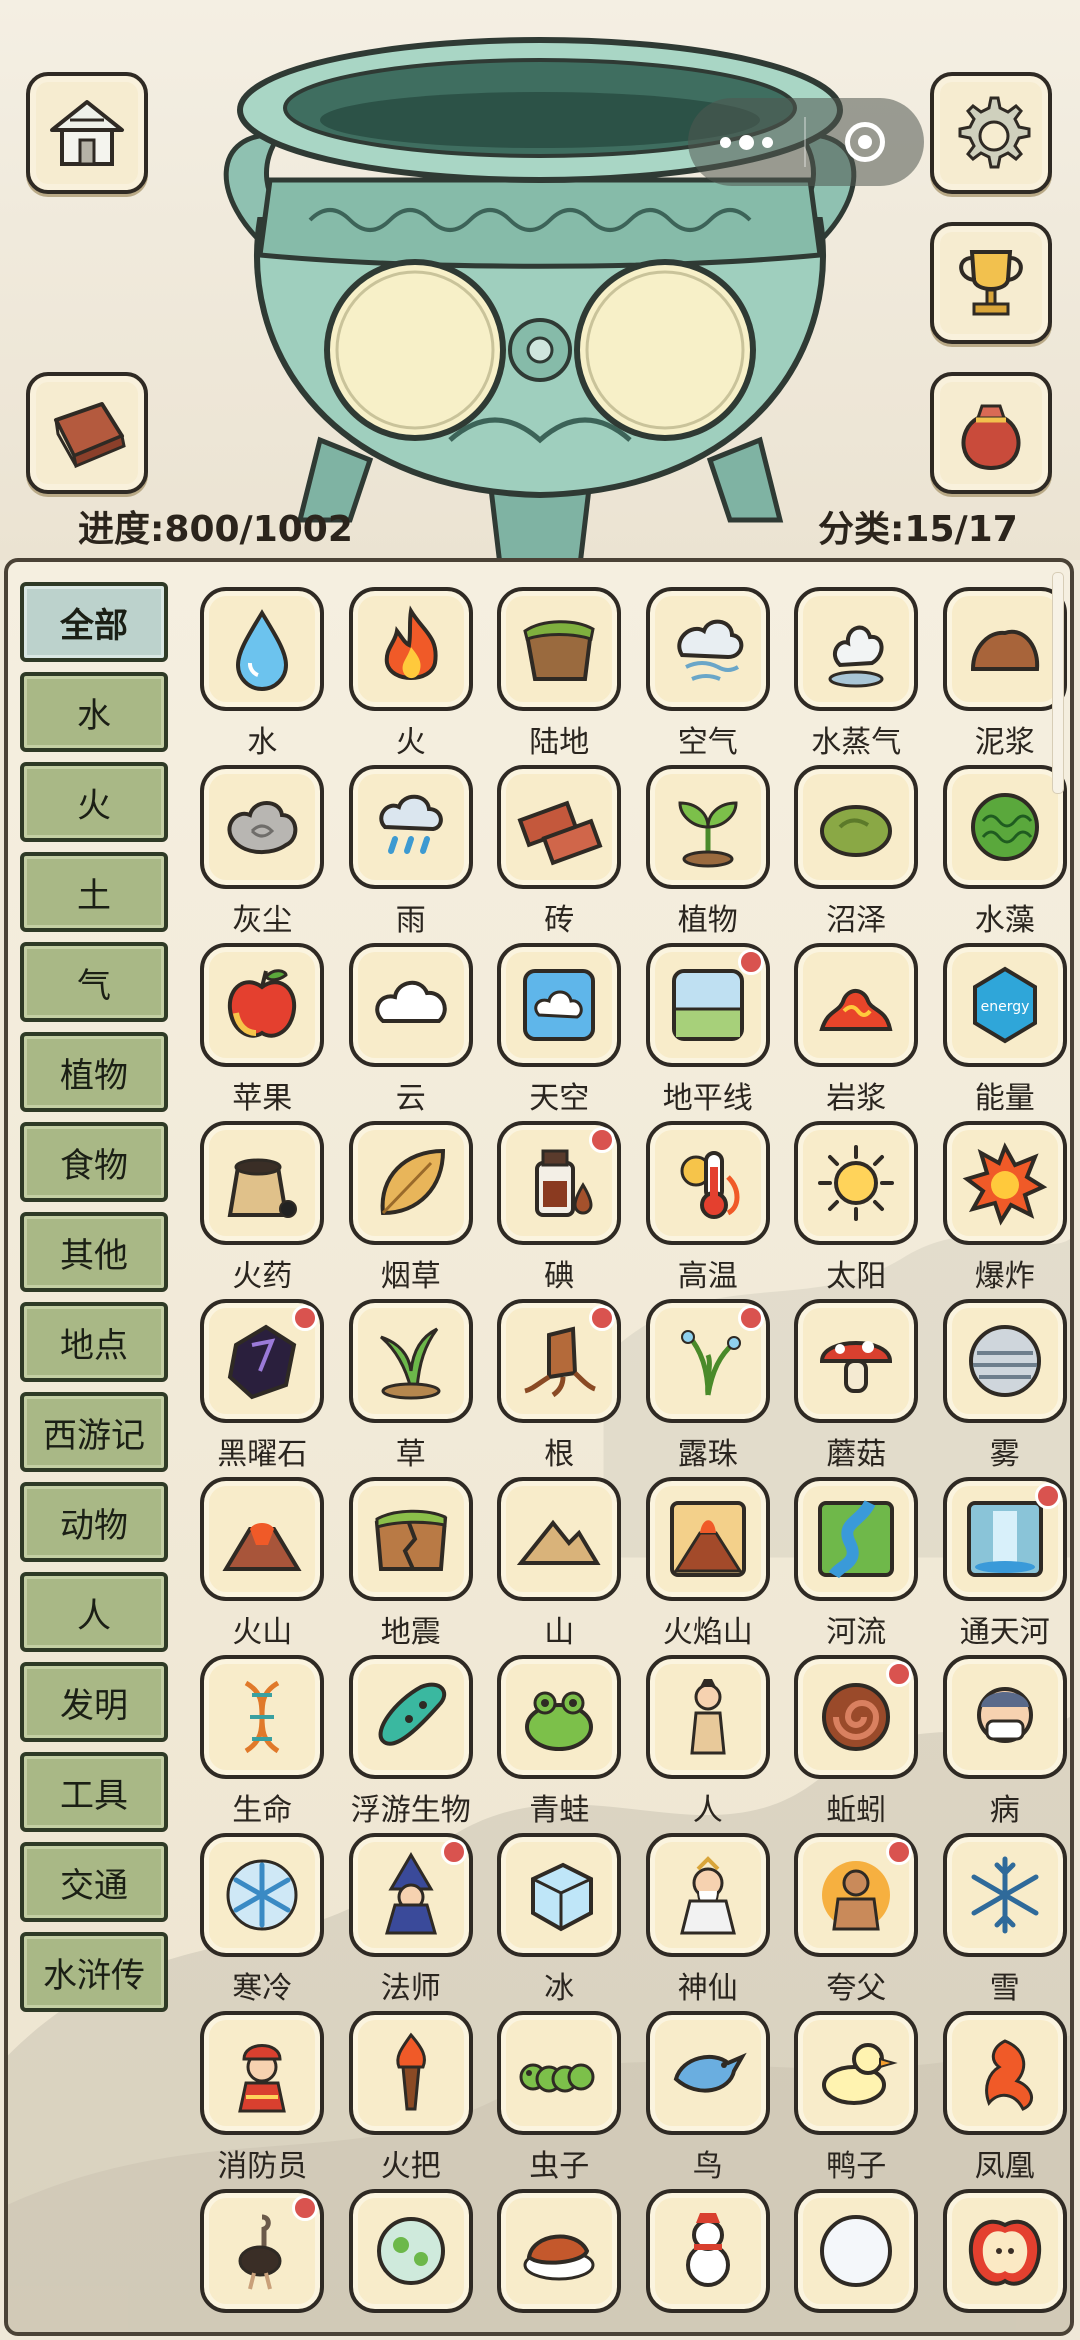  What do you see at coordinates (1001, 1922) in the screenshot?
I see `element-item: 雪` at bounding box center [1001, 1922].